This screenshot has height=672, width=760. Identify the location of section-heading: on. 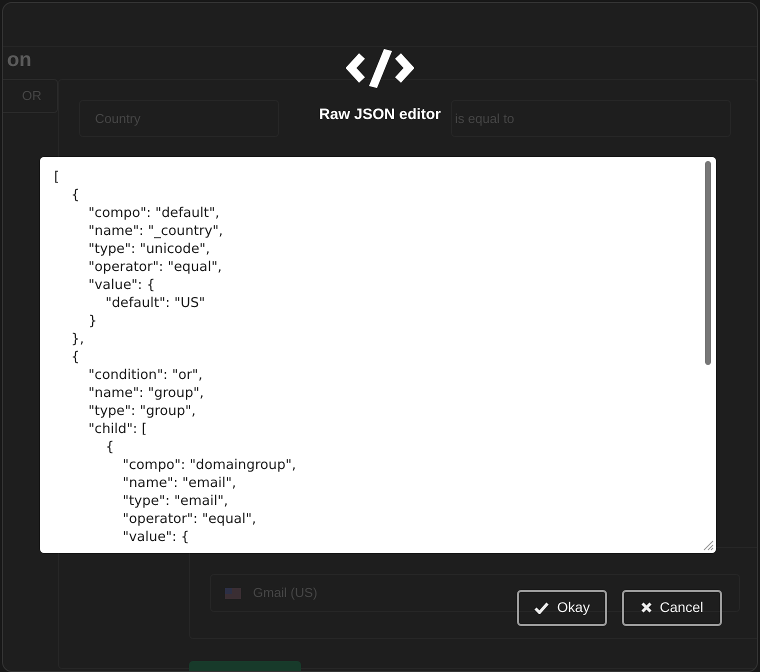
(19, 60).